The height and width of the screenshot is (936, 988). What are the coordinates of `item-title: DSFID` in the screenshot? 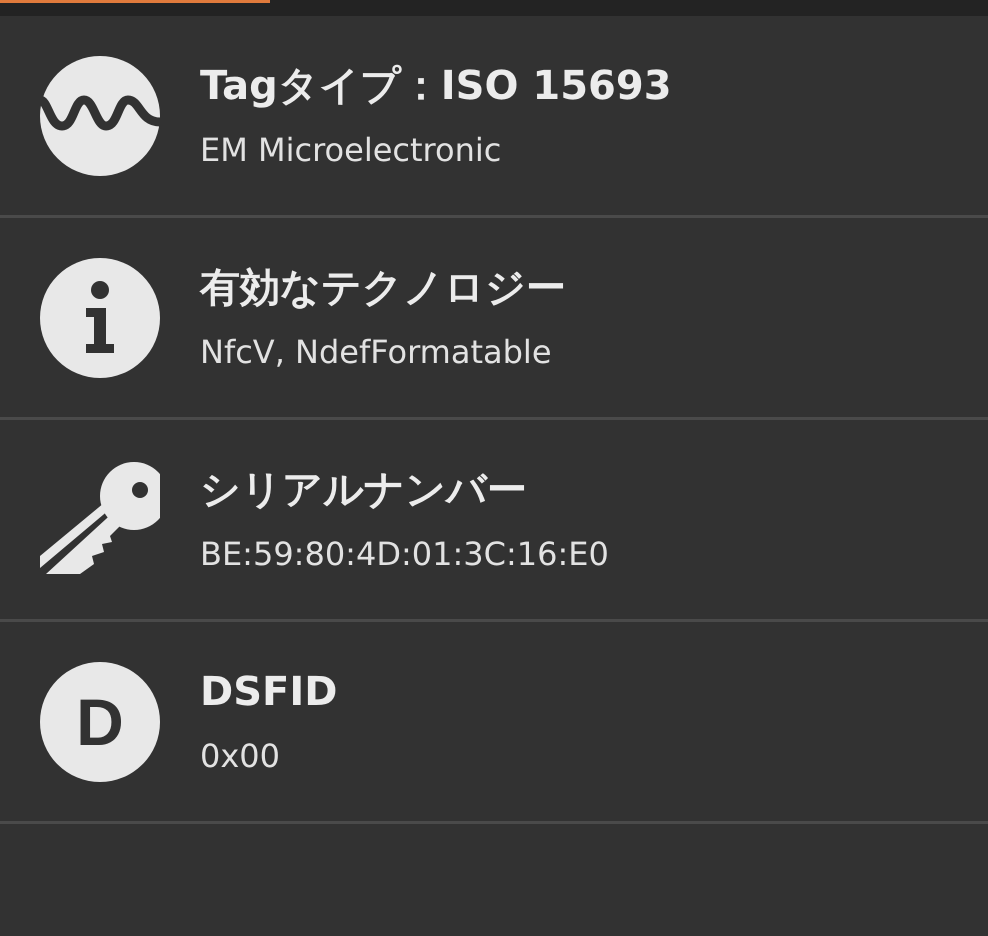 It's located at (269, 691).